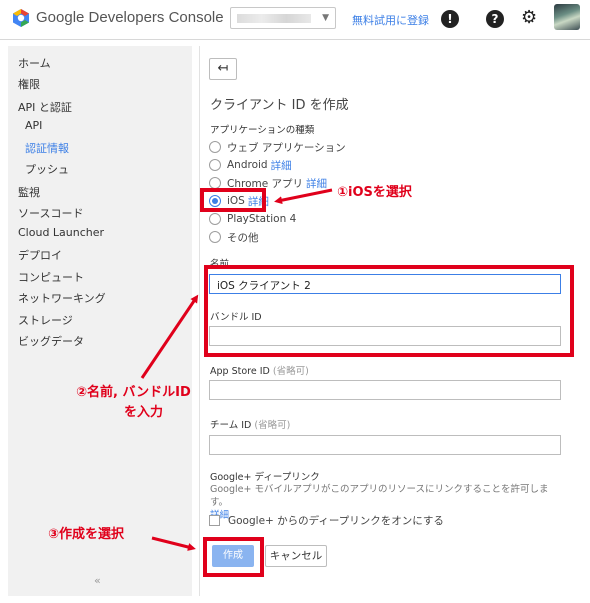 The height and width of the screenshot is (603, 590). Describe the element at coordinates (214, 520) in the screenshot. I see `deeplink-checkbox` at that location.